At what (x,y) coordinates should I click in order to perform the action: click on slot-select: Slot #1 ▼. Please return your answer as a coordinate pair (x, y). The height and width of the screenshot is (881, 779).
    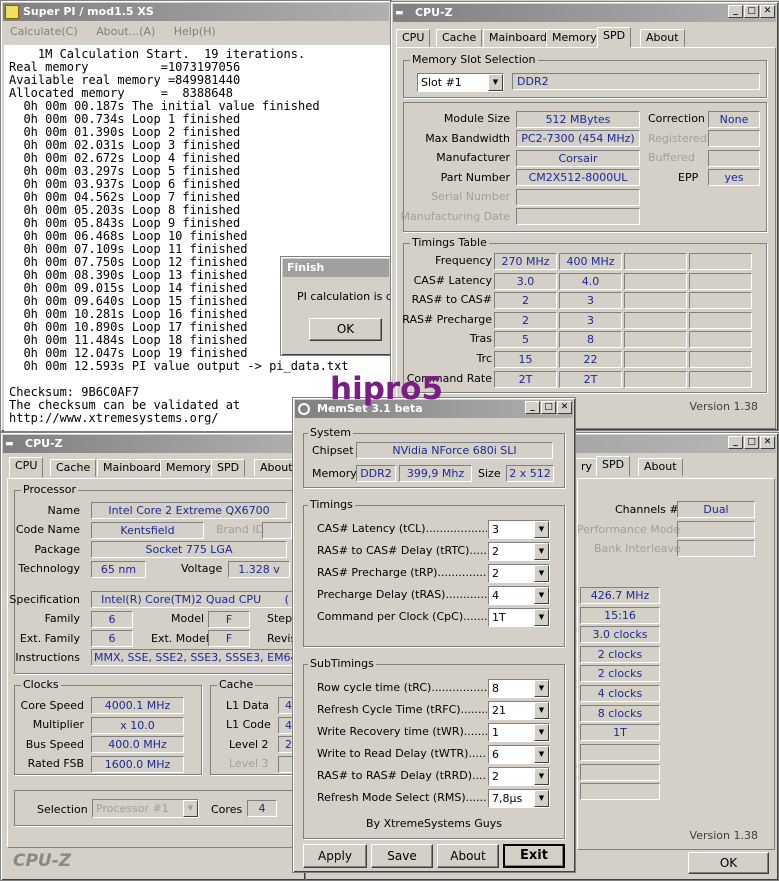
    Looking at the image, I should click on (460, 82).